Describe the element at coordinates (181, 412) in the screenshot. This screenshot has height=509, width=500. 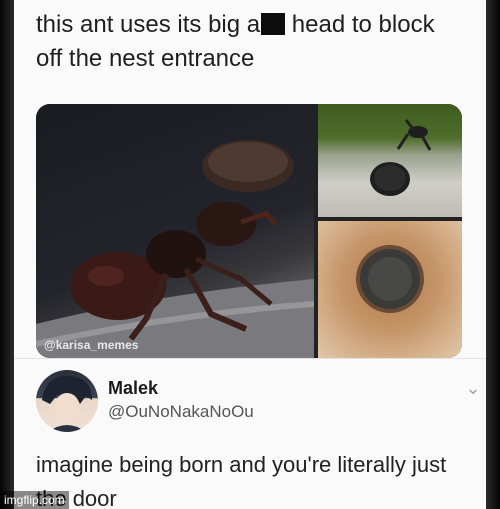
I see `tweet-author-handle: @OuNoNakaNoOu` at that location.